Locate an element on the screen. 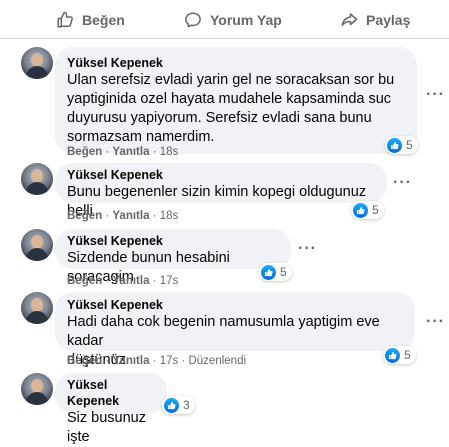 This screenshot has height=447, width=449. like-button-label: Beğen is located at coordinates (103, 20).